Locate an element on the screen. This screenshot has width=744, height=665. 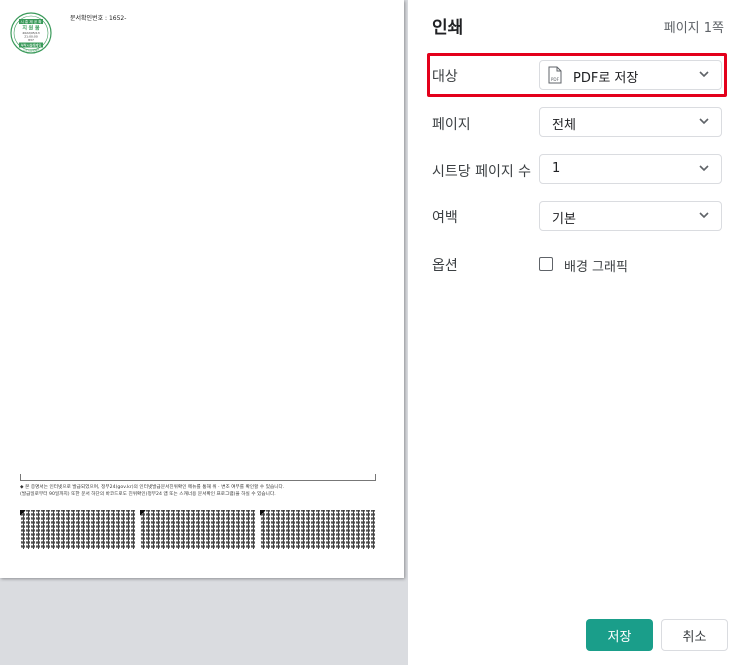
pdf-file-icon-text: PDF is located at coordinates (555, 79).